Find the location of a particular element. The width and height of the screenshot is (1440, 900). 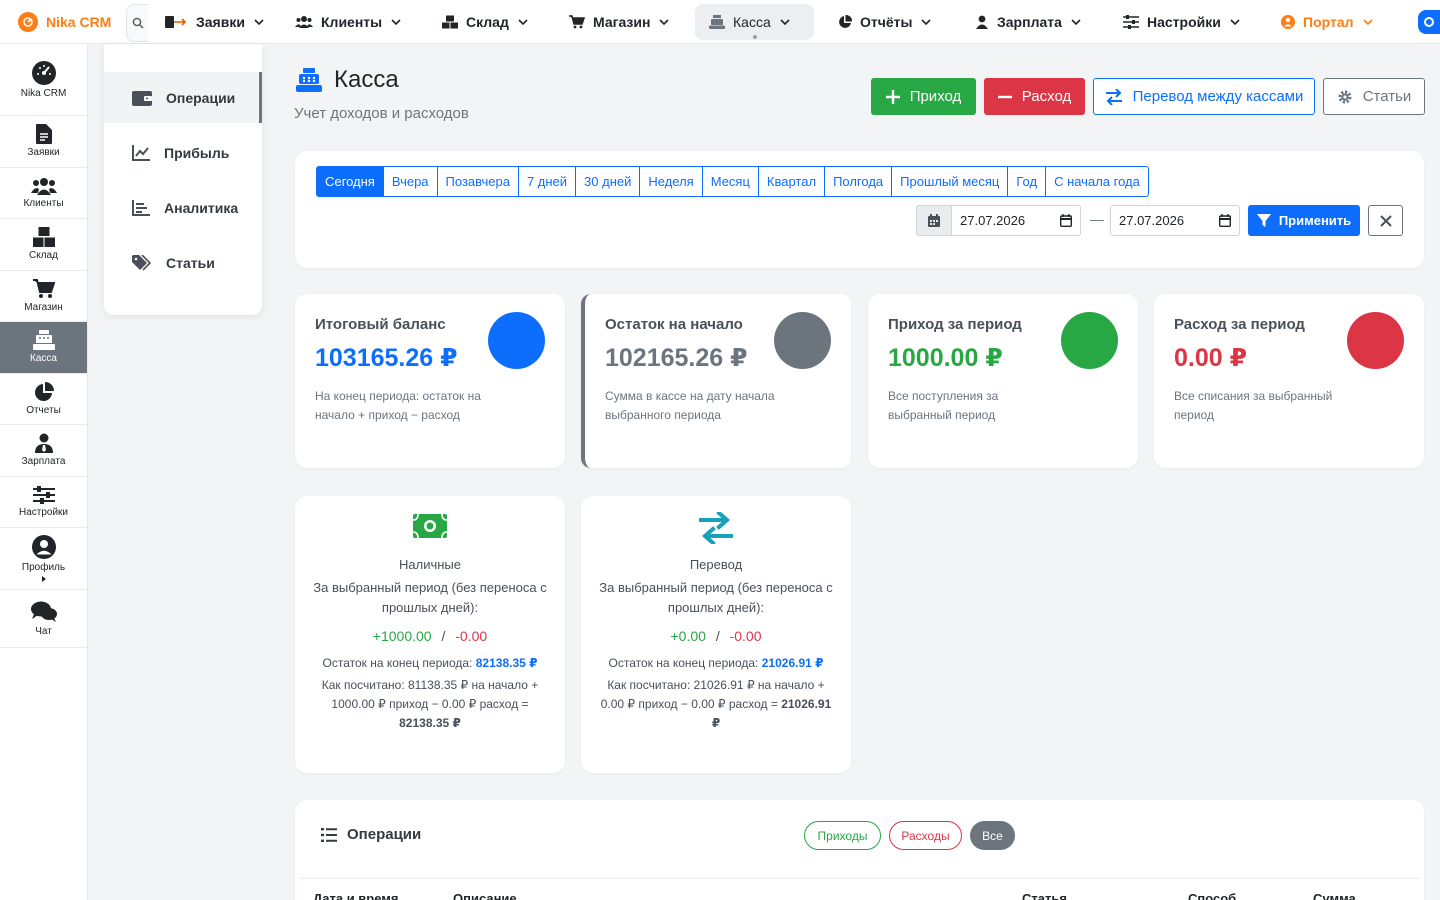

apply-filter-button: Применить is located at coordinates (1304, 220).